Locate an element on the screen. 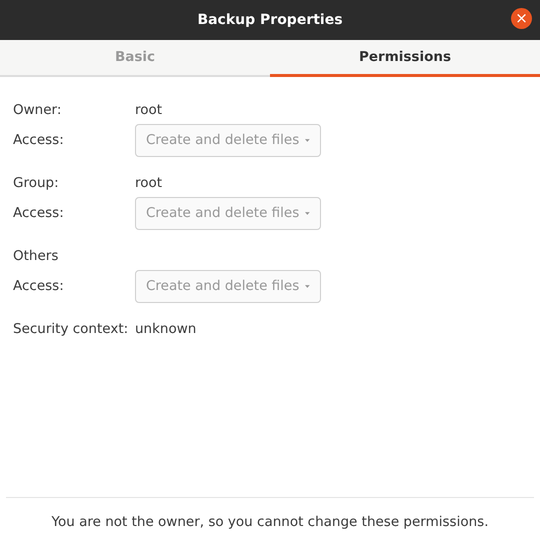 The height and width of the screenshot is (538, 540). window-title: Backup Properties is located at coordinates (270, 20).